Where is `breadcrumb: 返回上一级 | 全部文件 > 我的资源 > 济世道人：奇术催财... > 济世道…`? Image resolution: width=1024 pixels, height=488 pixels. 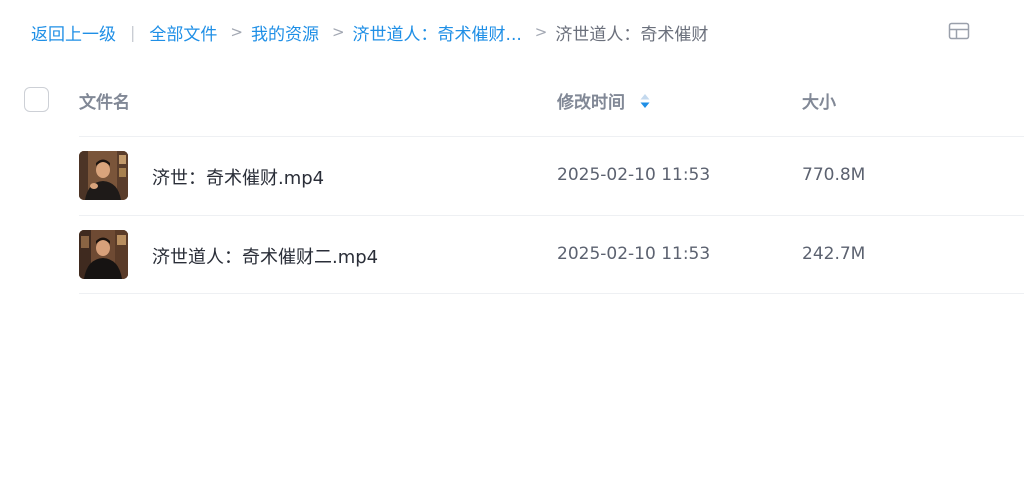
breadcrumb: 返回上一级 | 全部文件 > 我的资源 > 济世道人：奇术催财... > 济世道… is located at coordinates (370, 32).